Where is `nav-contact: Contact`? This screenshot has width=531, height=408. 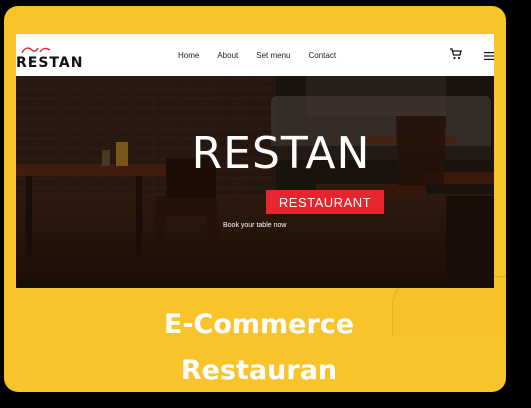
nav-contact: Contact is located at coordinates (323, 55).